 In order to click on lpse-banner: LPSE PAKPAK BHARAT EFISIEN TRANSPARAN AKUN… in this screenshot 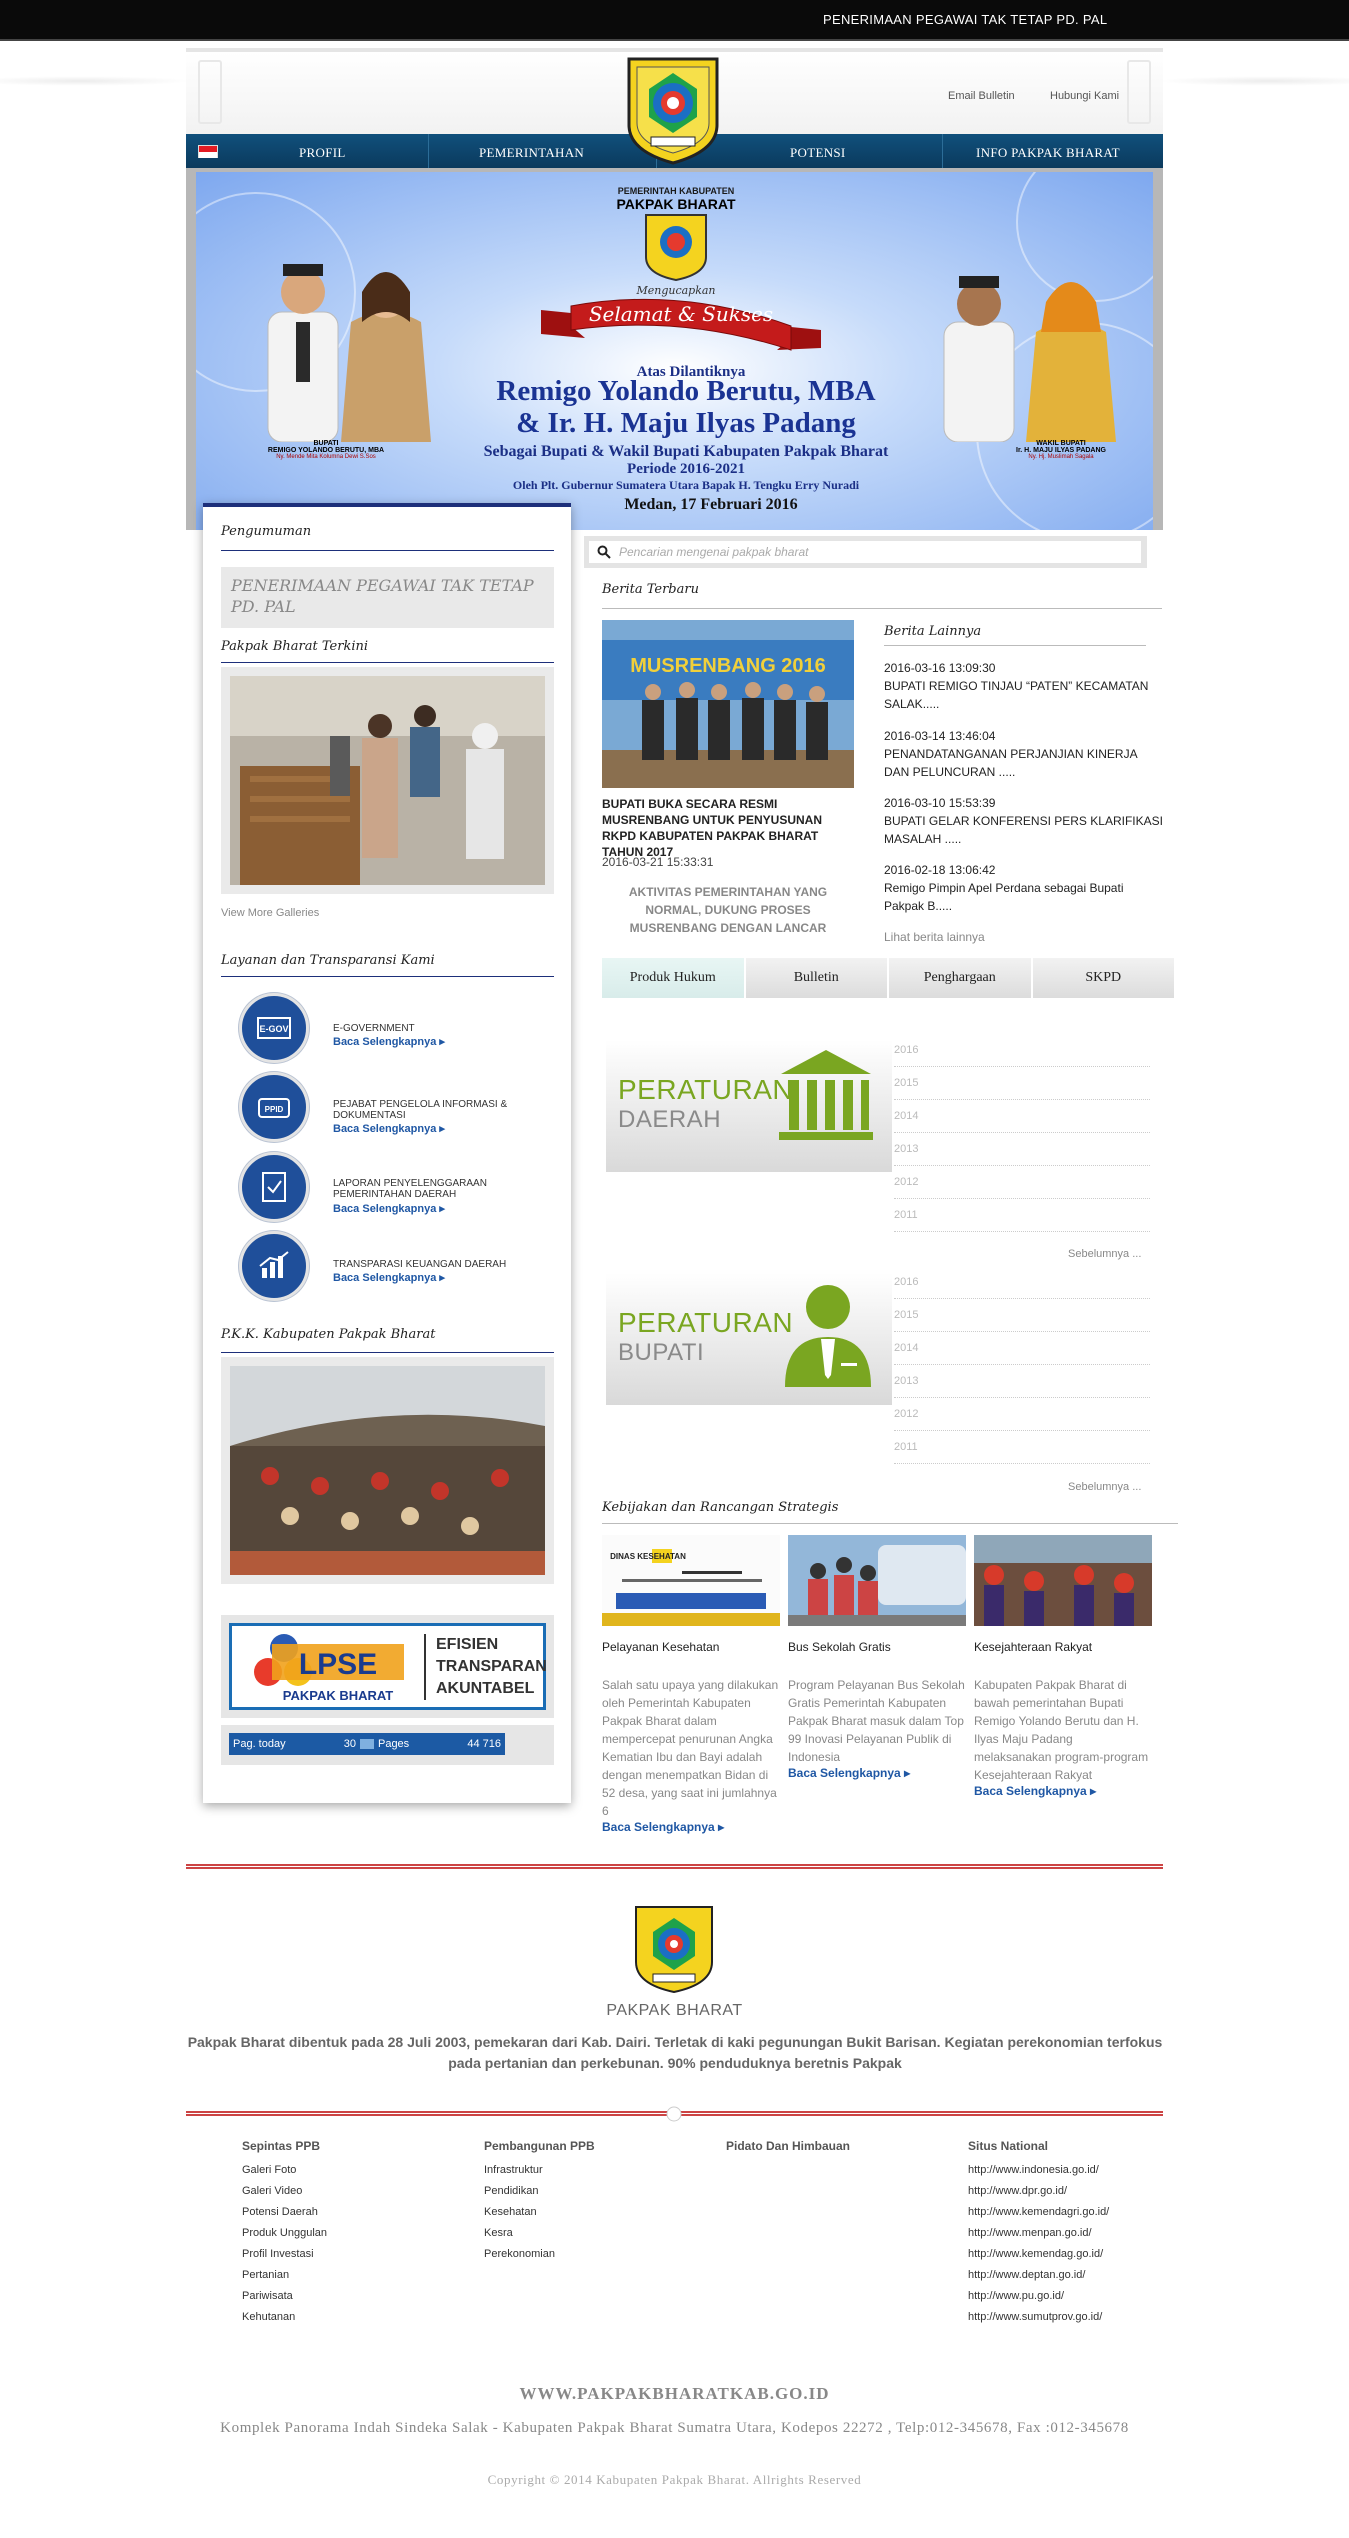, I will do `click(387, 1666)`.